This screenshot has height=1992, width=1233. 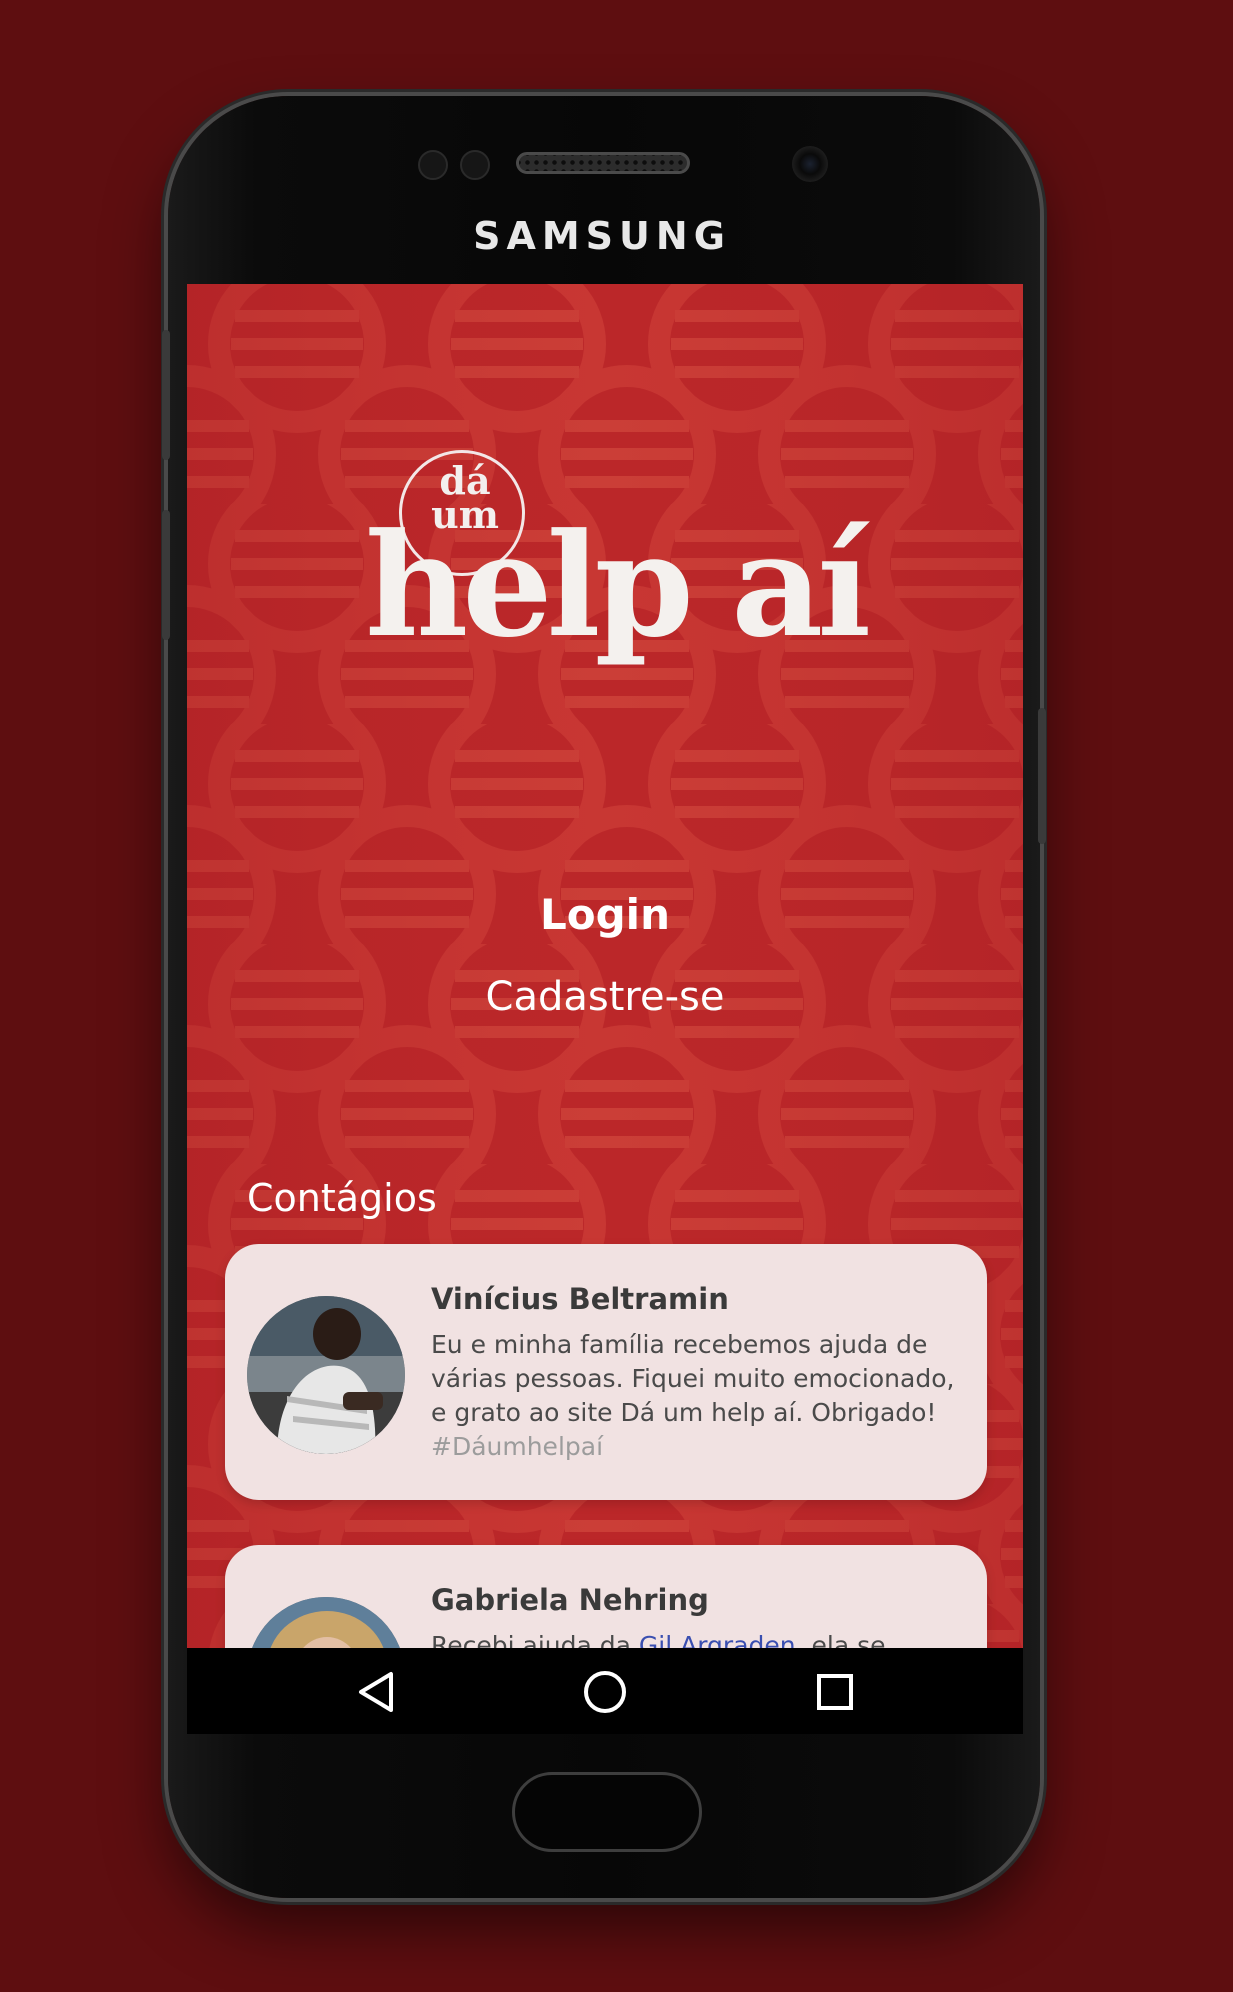 I want to click on navigation-bar, so click(x=605, y=1691).